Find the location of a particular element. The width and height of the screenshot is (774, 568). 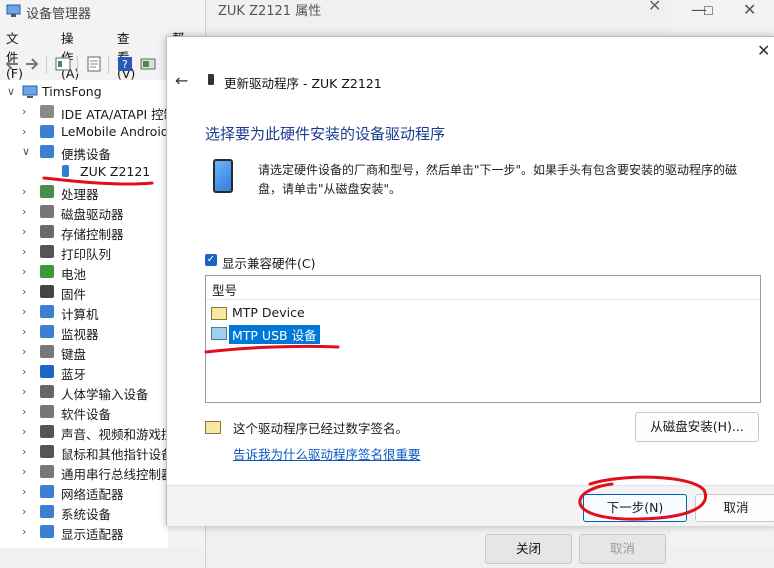

page-heading: 选择要为此硬件安装的设备驱动程序 is located at coordinates (325, 134).